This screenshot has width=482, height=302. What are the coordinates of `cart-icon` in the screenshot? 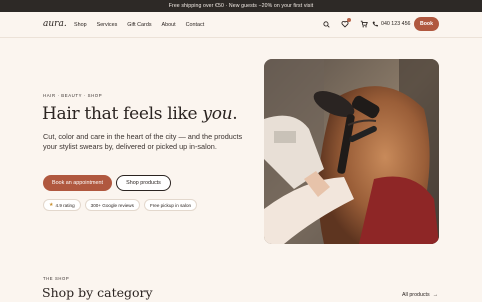 It's located at (364, 24).